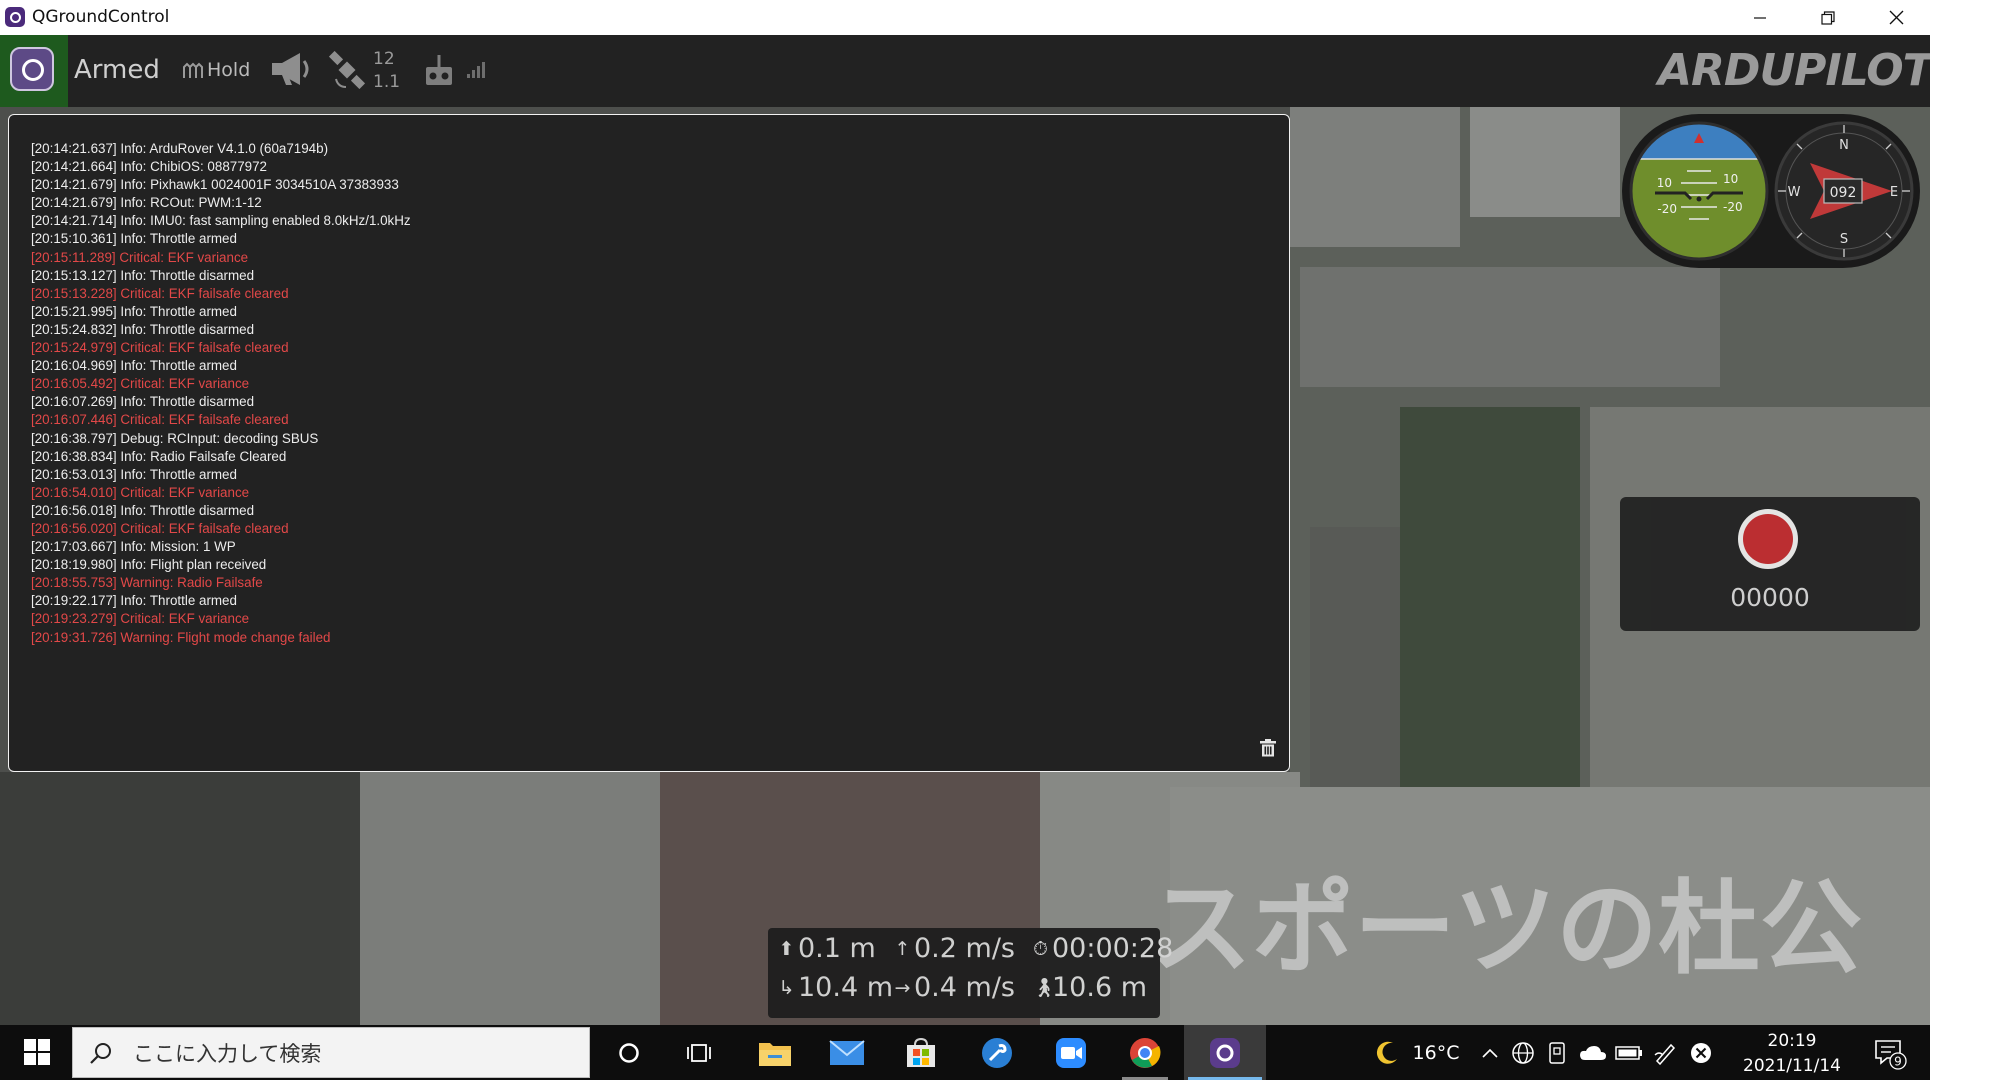 The height and width of the screenshot is (1080, 2000). I want to click on close-button, so click(1896, 17).